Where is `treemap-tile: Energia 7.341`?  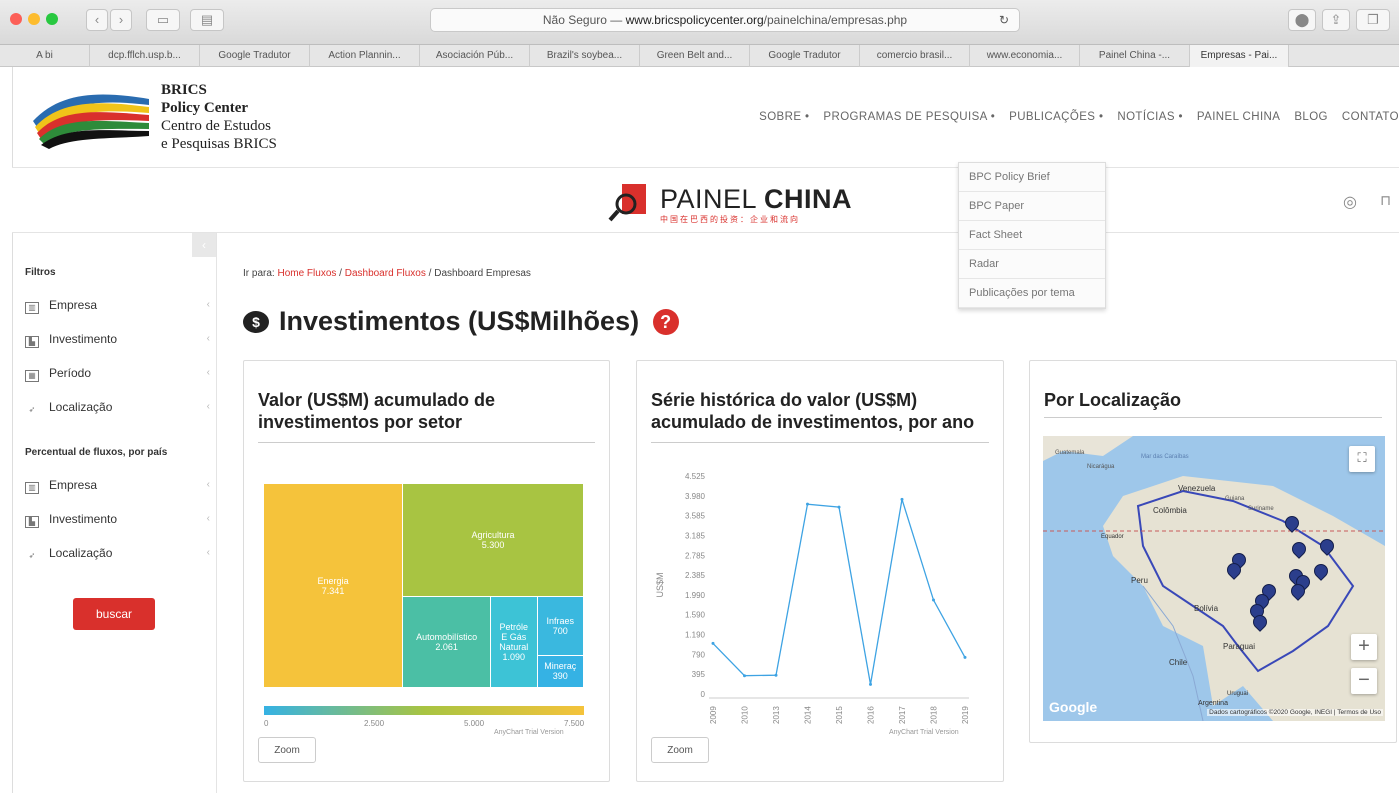 treemap-tile: Energia 7.341 is located at coordinates (334, 586).